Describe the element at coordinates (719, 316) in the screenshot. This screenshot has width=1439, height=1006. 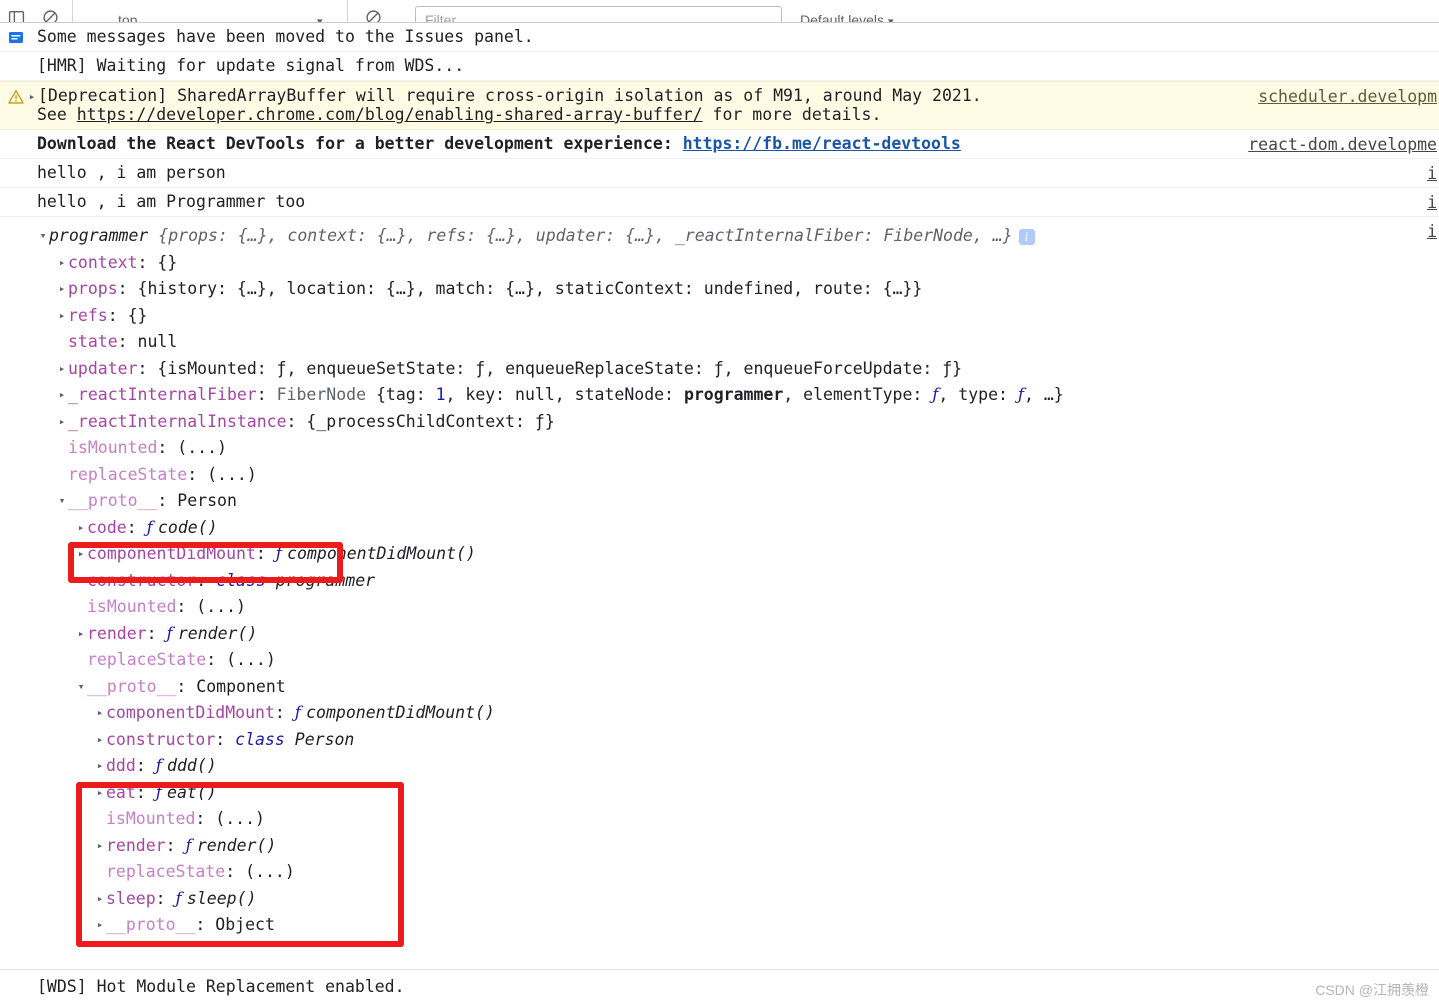
I see `object-tree-row-refs: ▸ refs: {}` at that location.